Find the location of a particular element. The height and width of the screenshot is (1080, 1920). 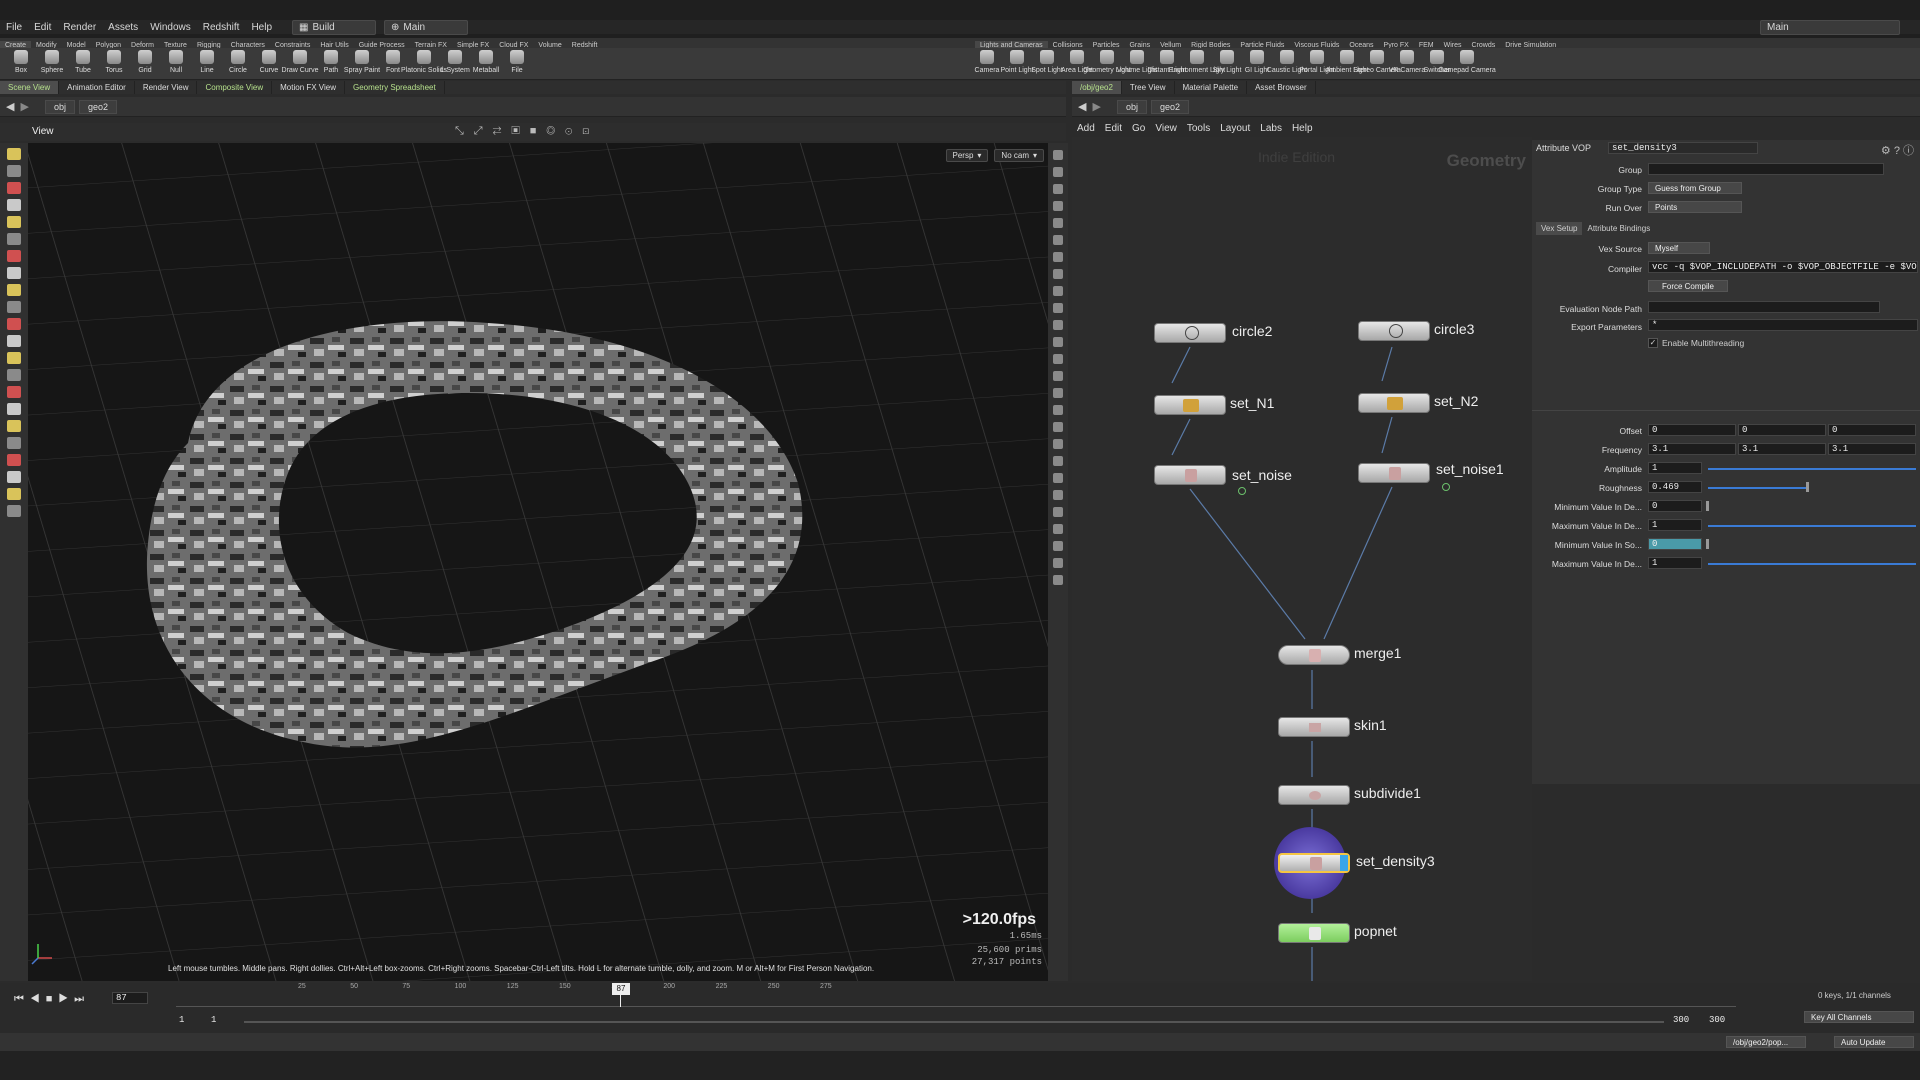

net-menu-add: Add is located at coordinates (1086, 128).